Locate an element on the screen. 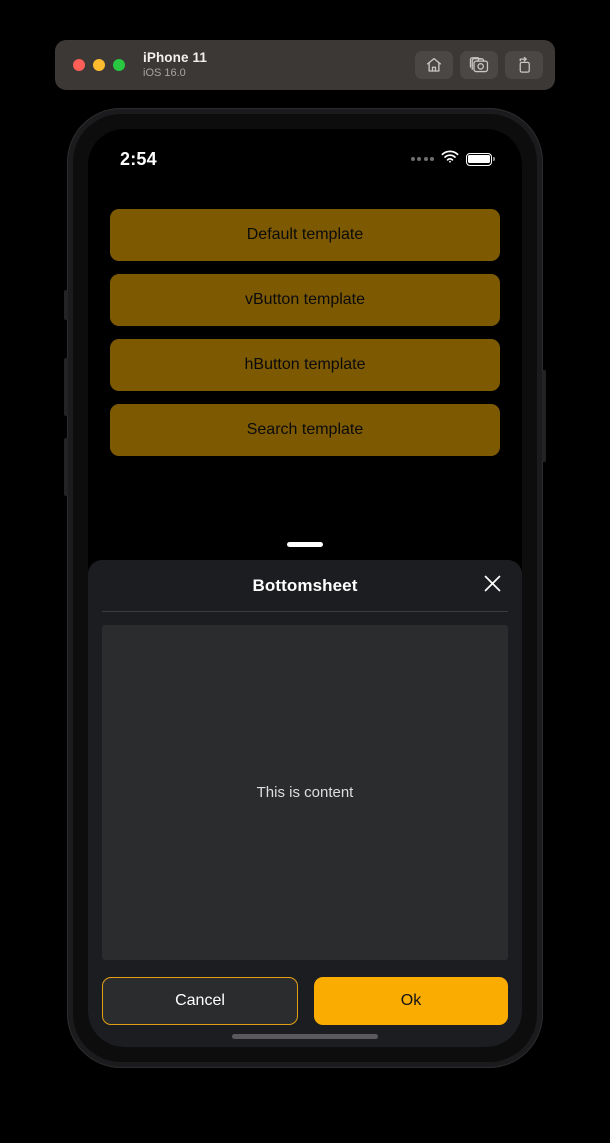  simulator-actions is located at coordinates (479, 65).